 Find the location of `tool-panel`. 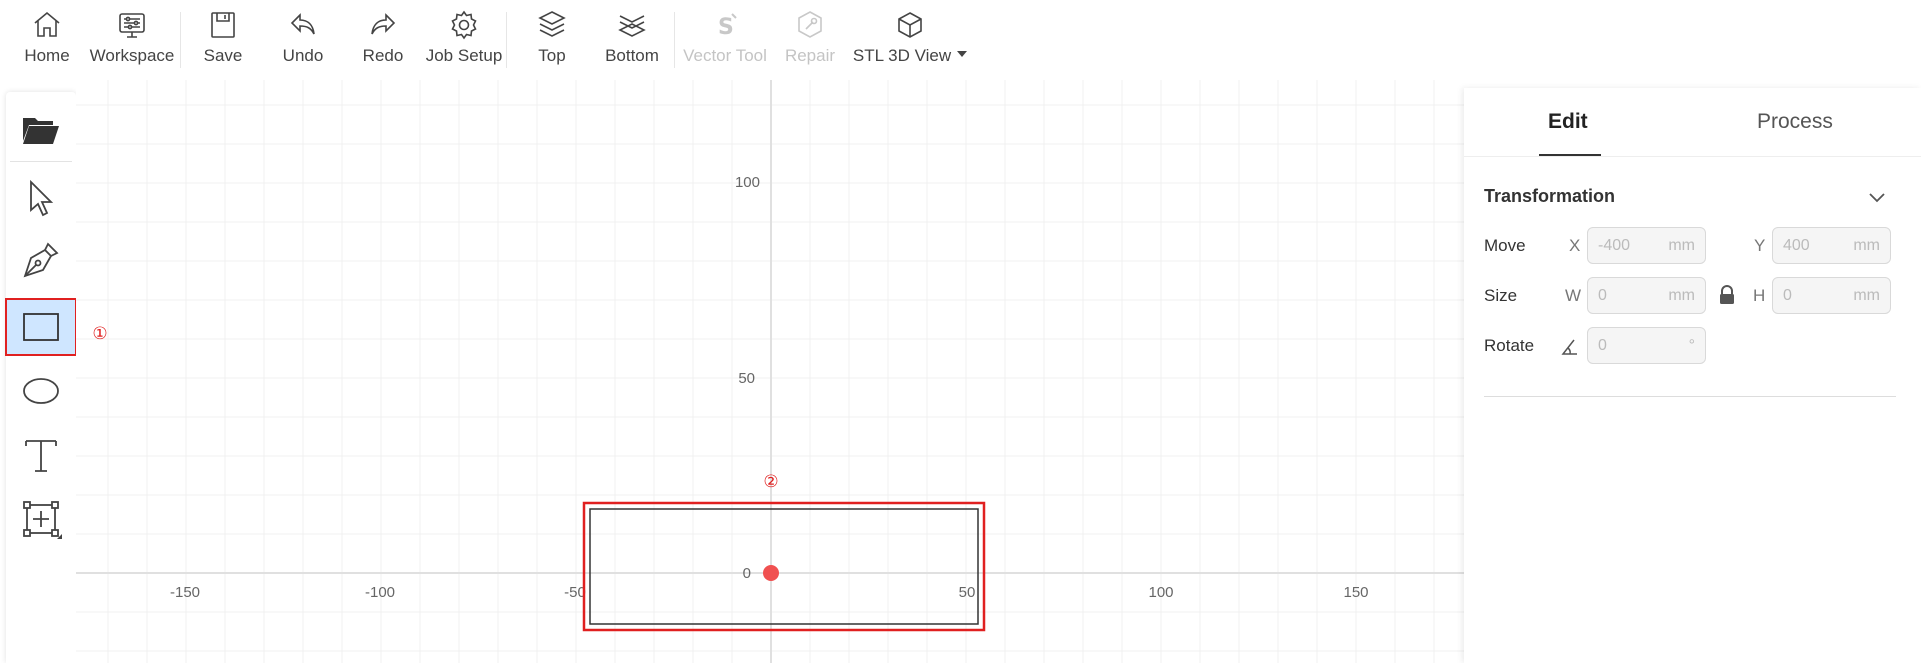

tool-panel is located at coordinates (41, 377).